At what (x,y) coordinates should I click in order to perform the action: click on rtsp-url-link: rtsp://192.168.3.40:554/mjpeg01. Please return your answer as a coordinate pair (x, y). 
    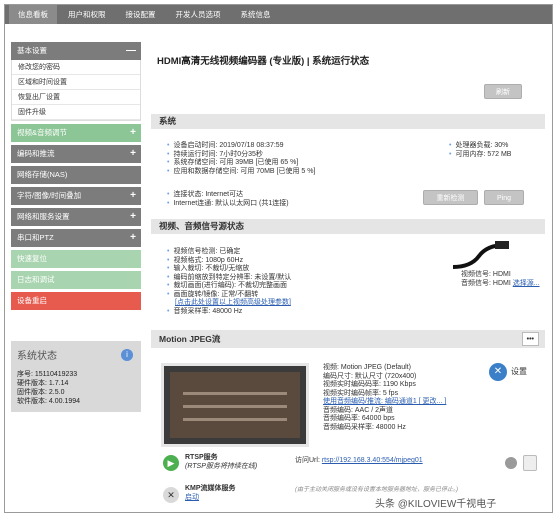
    Looking at the image, I should click on (372, 460).